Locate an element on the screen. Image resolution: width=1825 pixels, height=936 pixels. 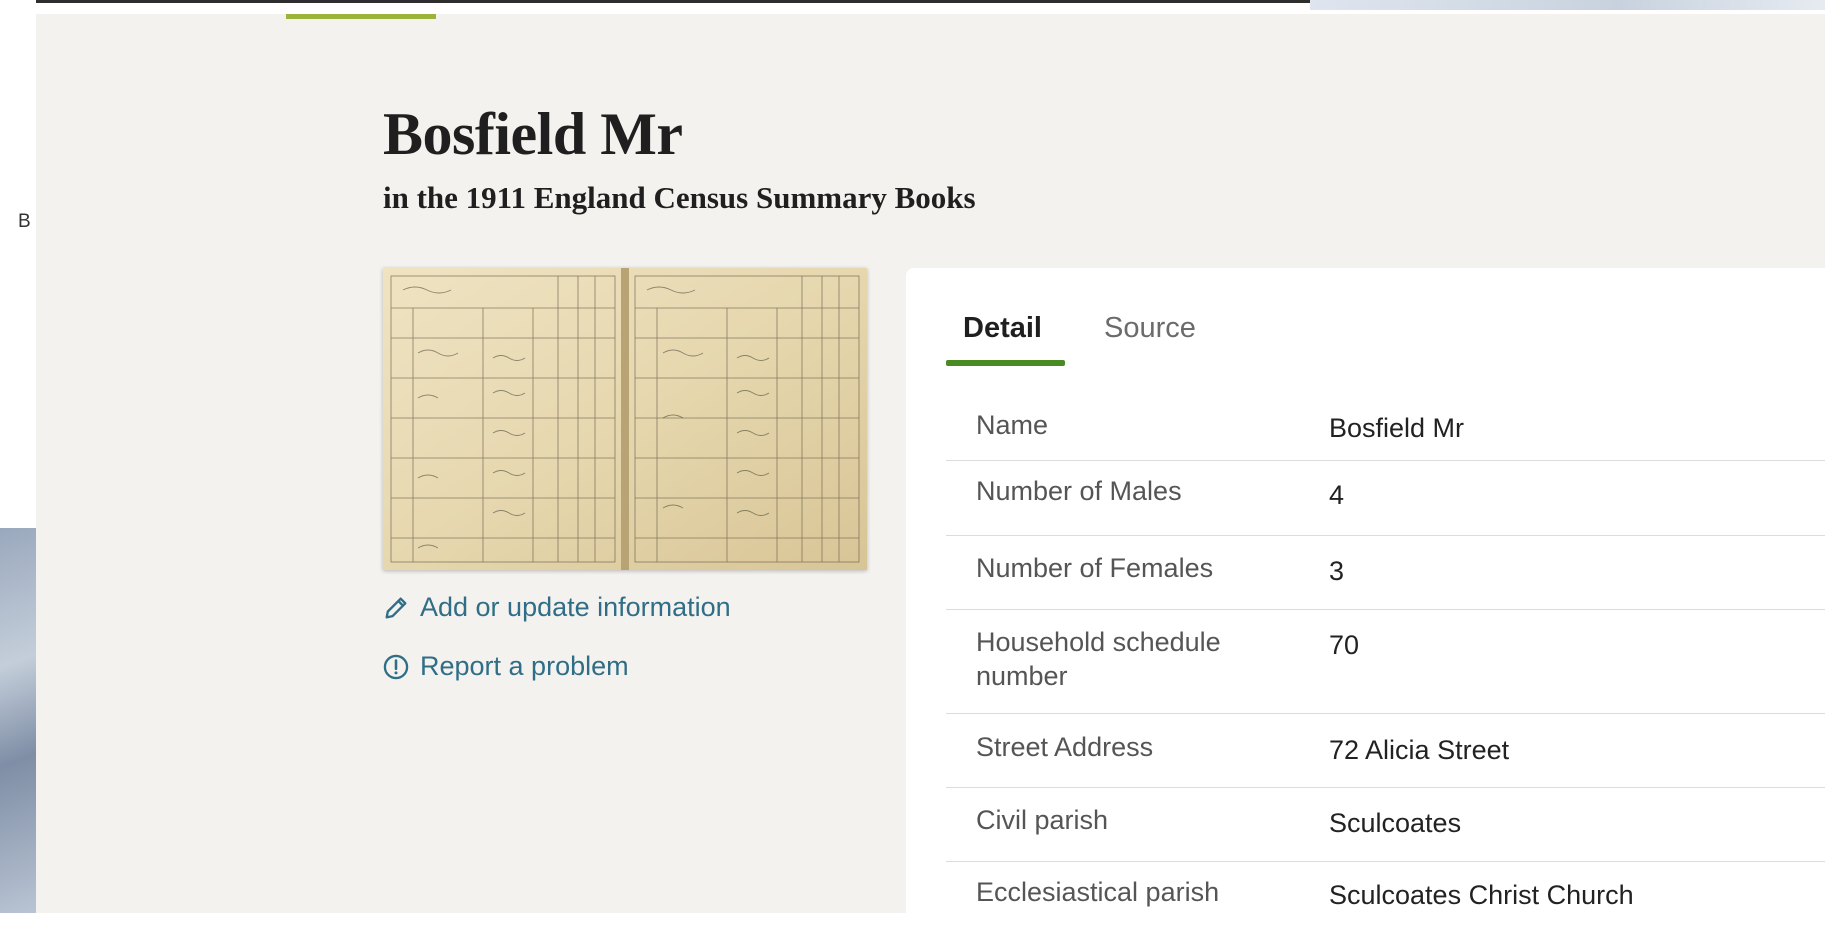
active-nav-indicator is located at coordinates (361, 16).